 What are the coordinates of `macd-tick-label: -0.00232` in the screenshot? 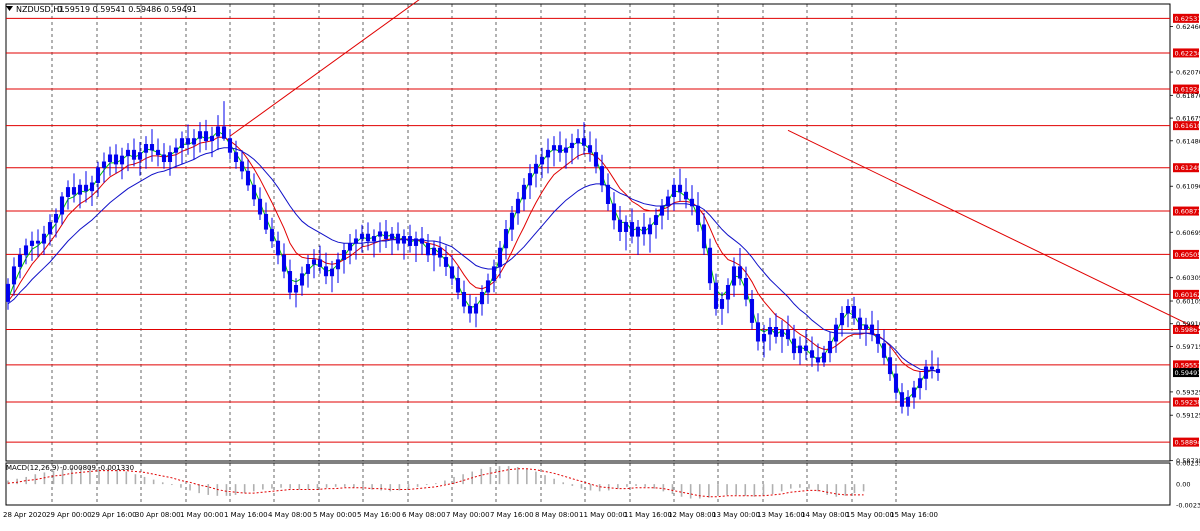 It's located at (1188, 506).